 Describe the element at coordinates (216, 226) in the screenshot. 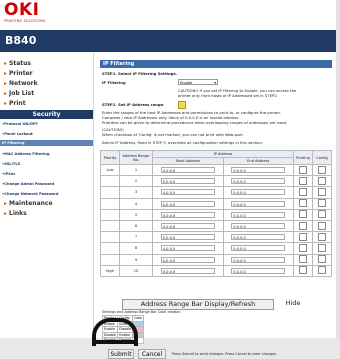

I see `table-row: 6 0.0.0.0 0.0.0.0` at that location.